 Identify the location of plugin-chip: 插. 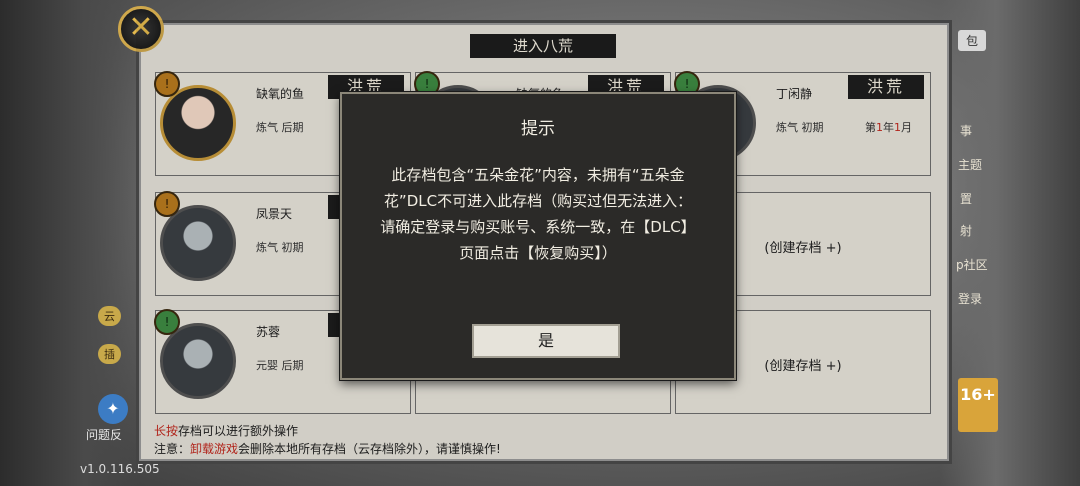
(109, 354).